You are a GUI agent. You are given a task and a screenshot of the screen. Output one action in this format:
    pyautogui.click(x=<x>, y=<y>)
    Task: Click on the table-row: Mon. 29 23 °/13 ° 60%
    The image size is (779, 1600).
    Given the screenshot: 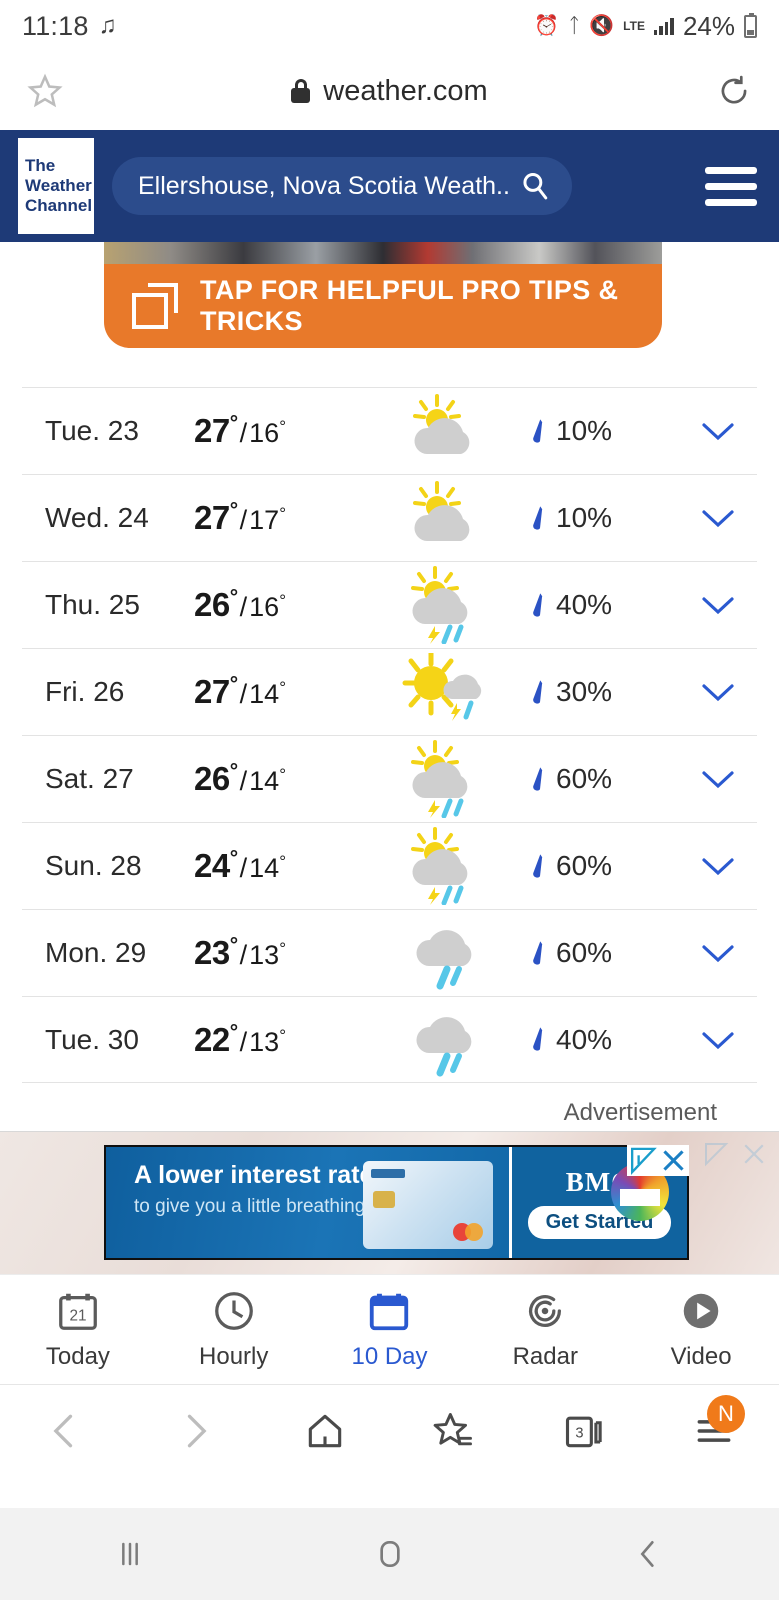 What is the action you would take?
    pyautogui.click(x=389, y=952)
    